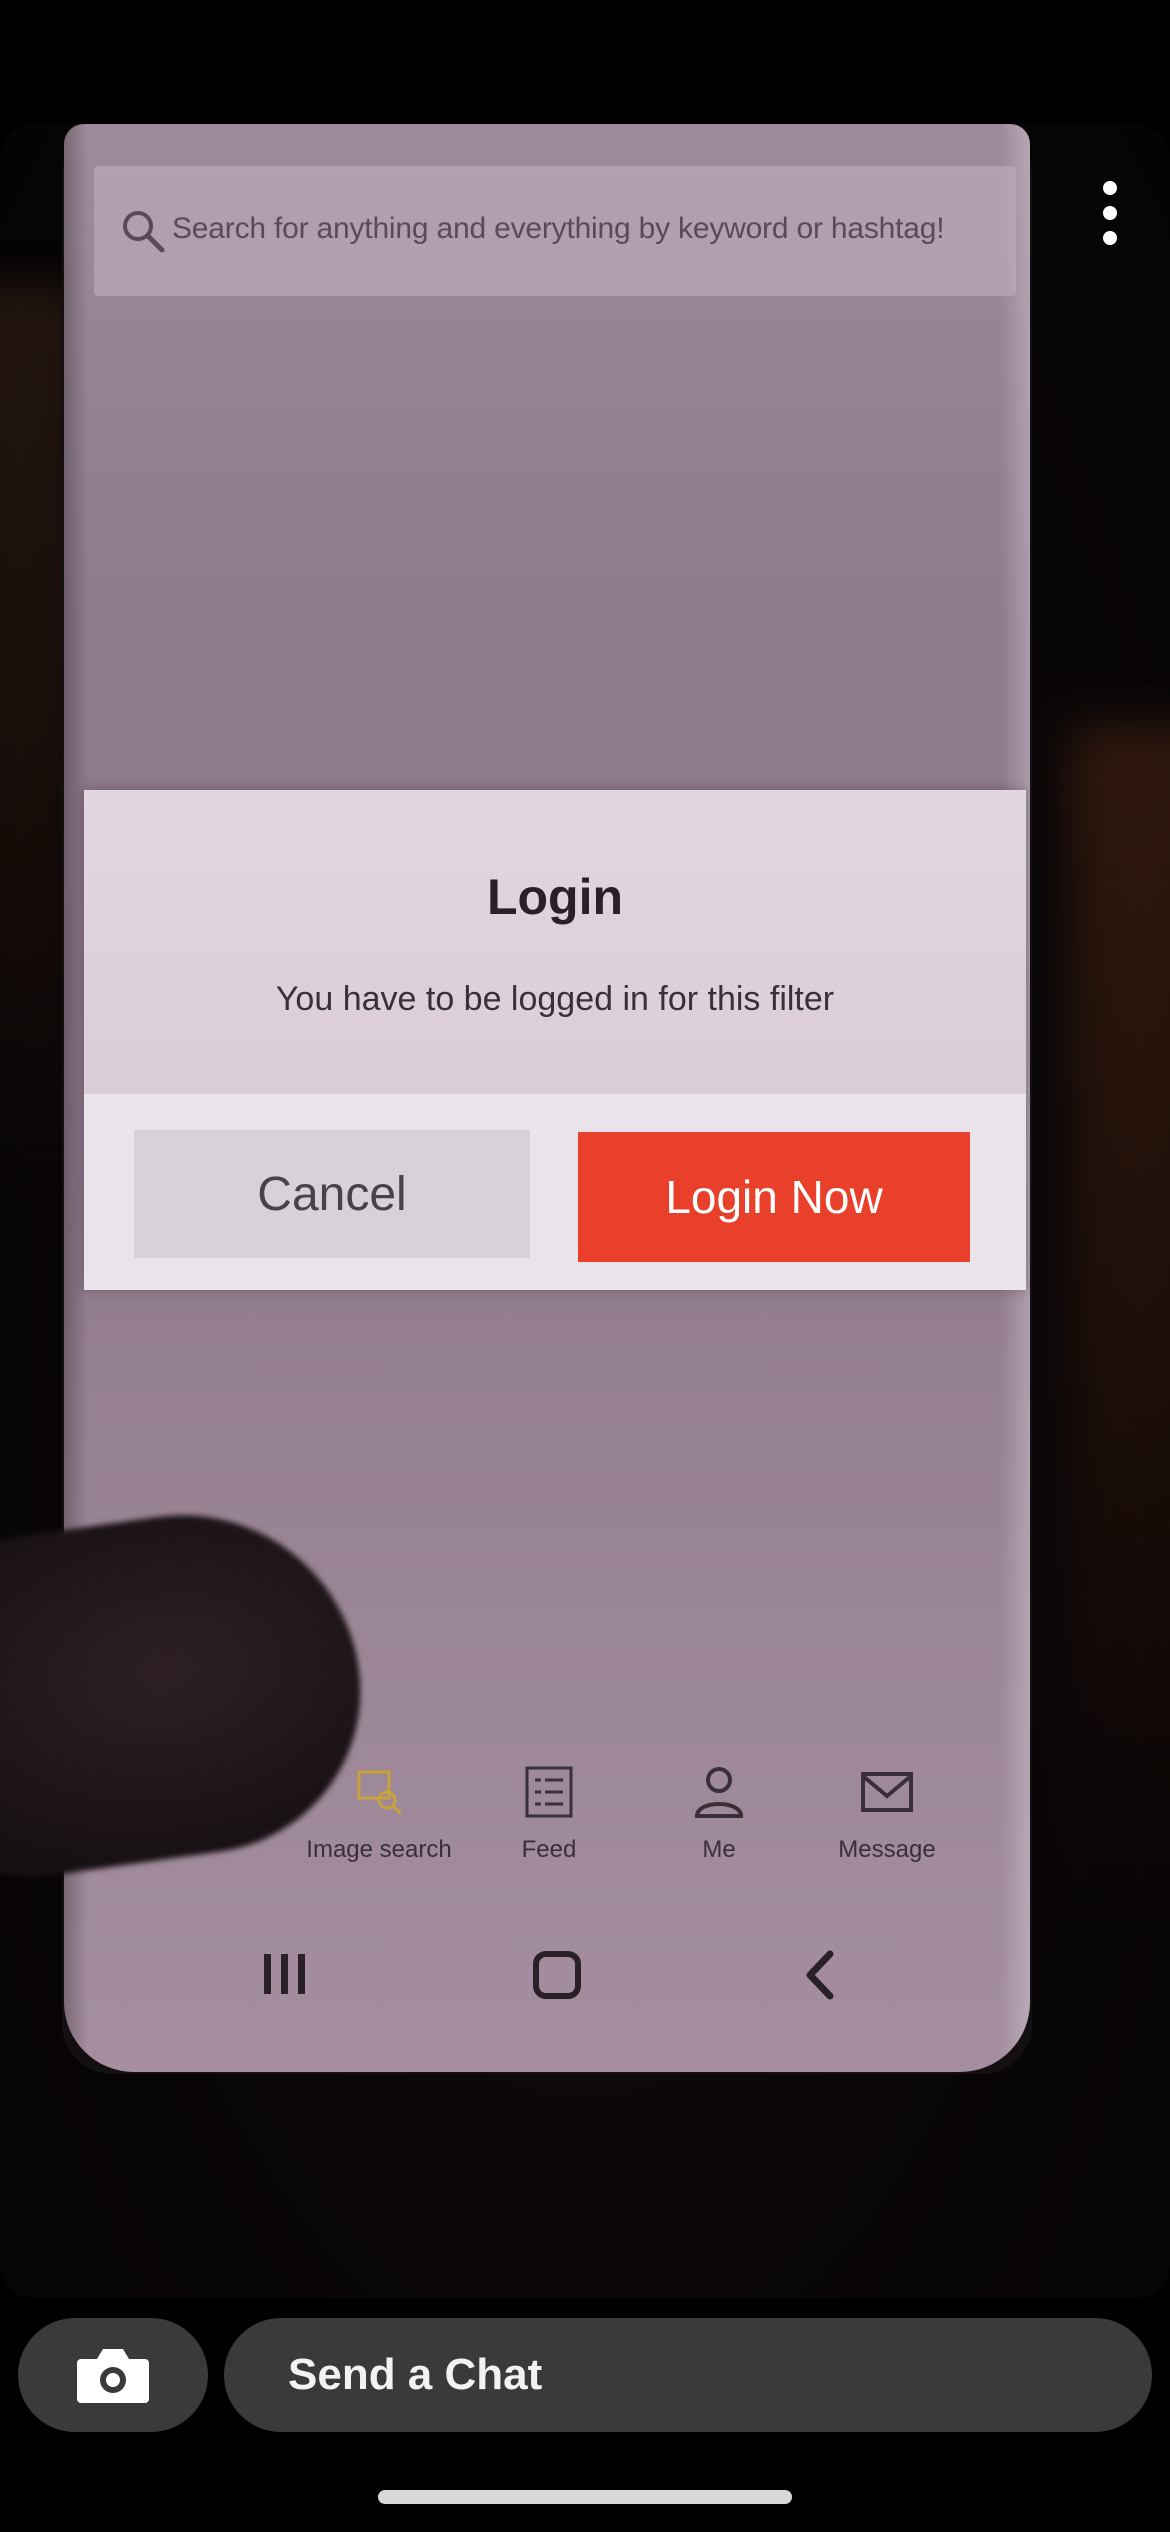  What do you see at coordinates (719, 1792) in the screenshot?
I see `person-icon` at bounding box center [719, 1792].